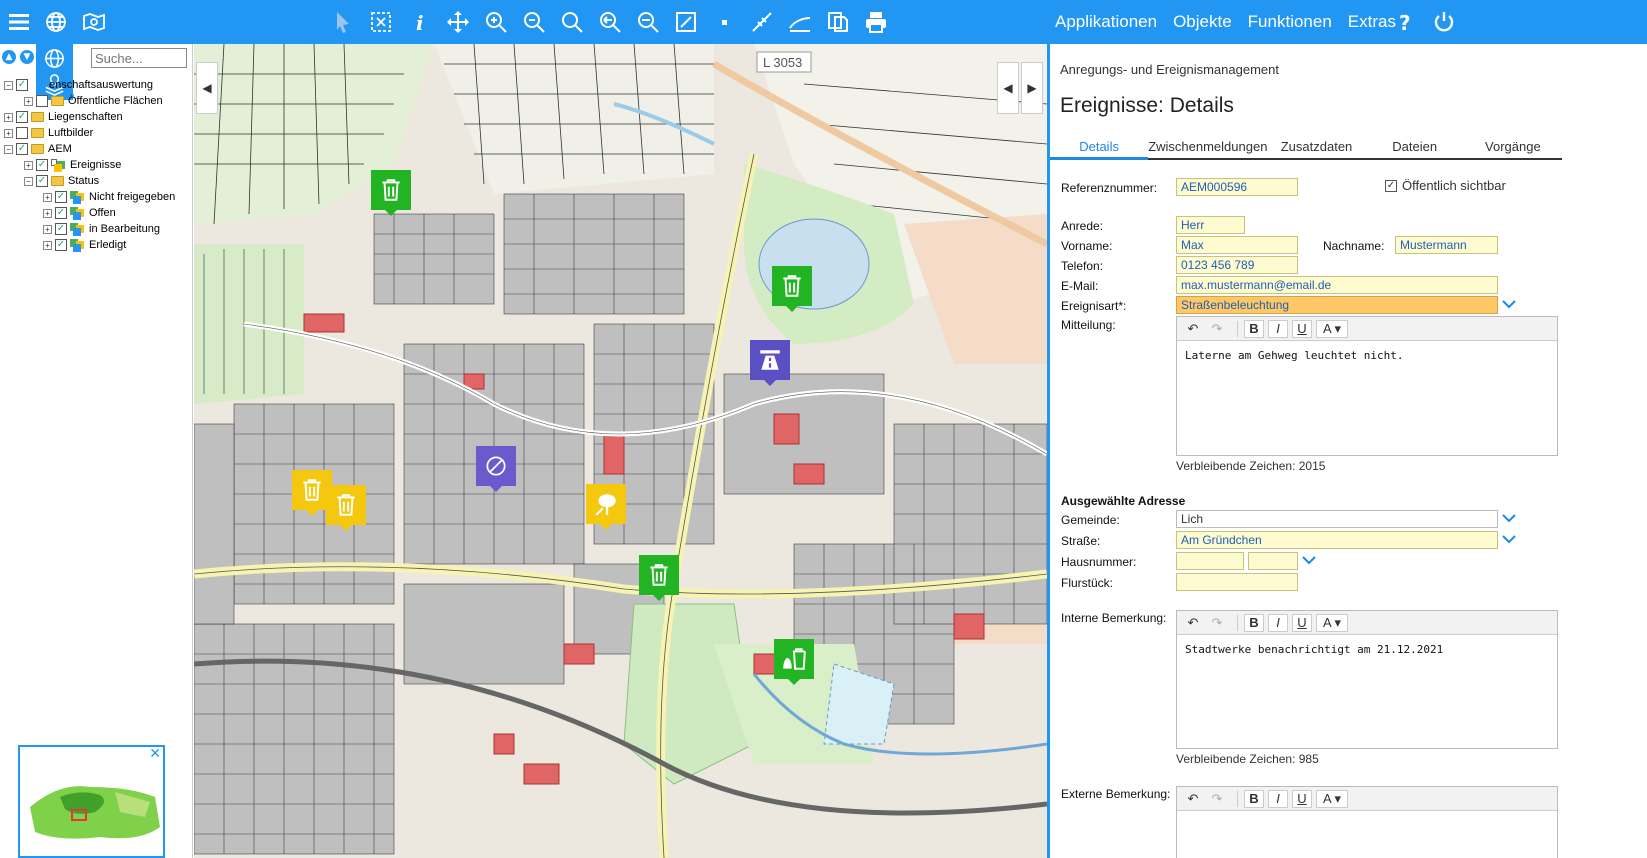 This screenshot has height=858, width=1647. Describe the element at coordinates (89, 133) in the screenshot. I see `tree-item-luftbilder: + Luftbilder` at that location.